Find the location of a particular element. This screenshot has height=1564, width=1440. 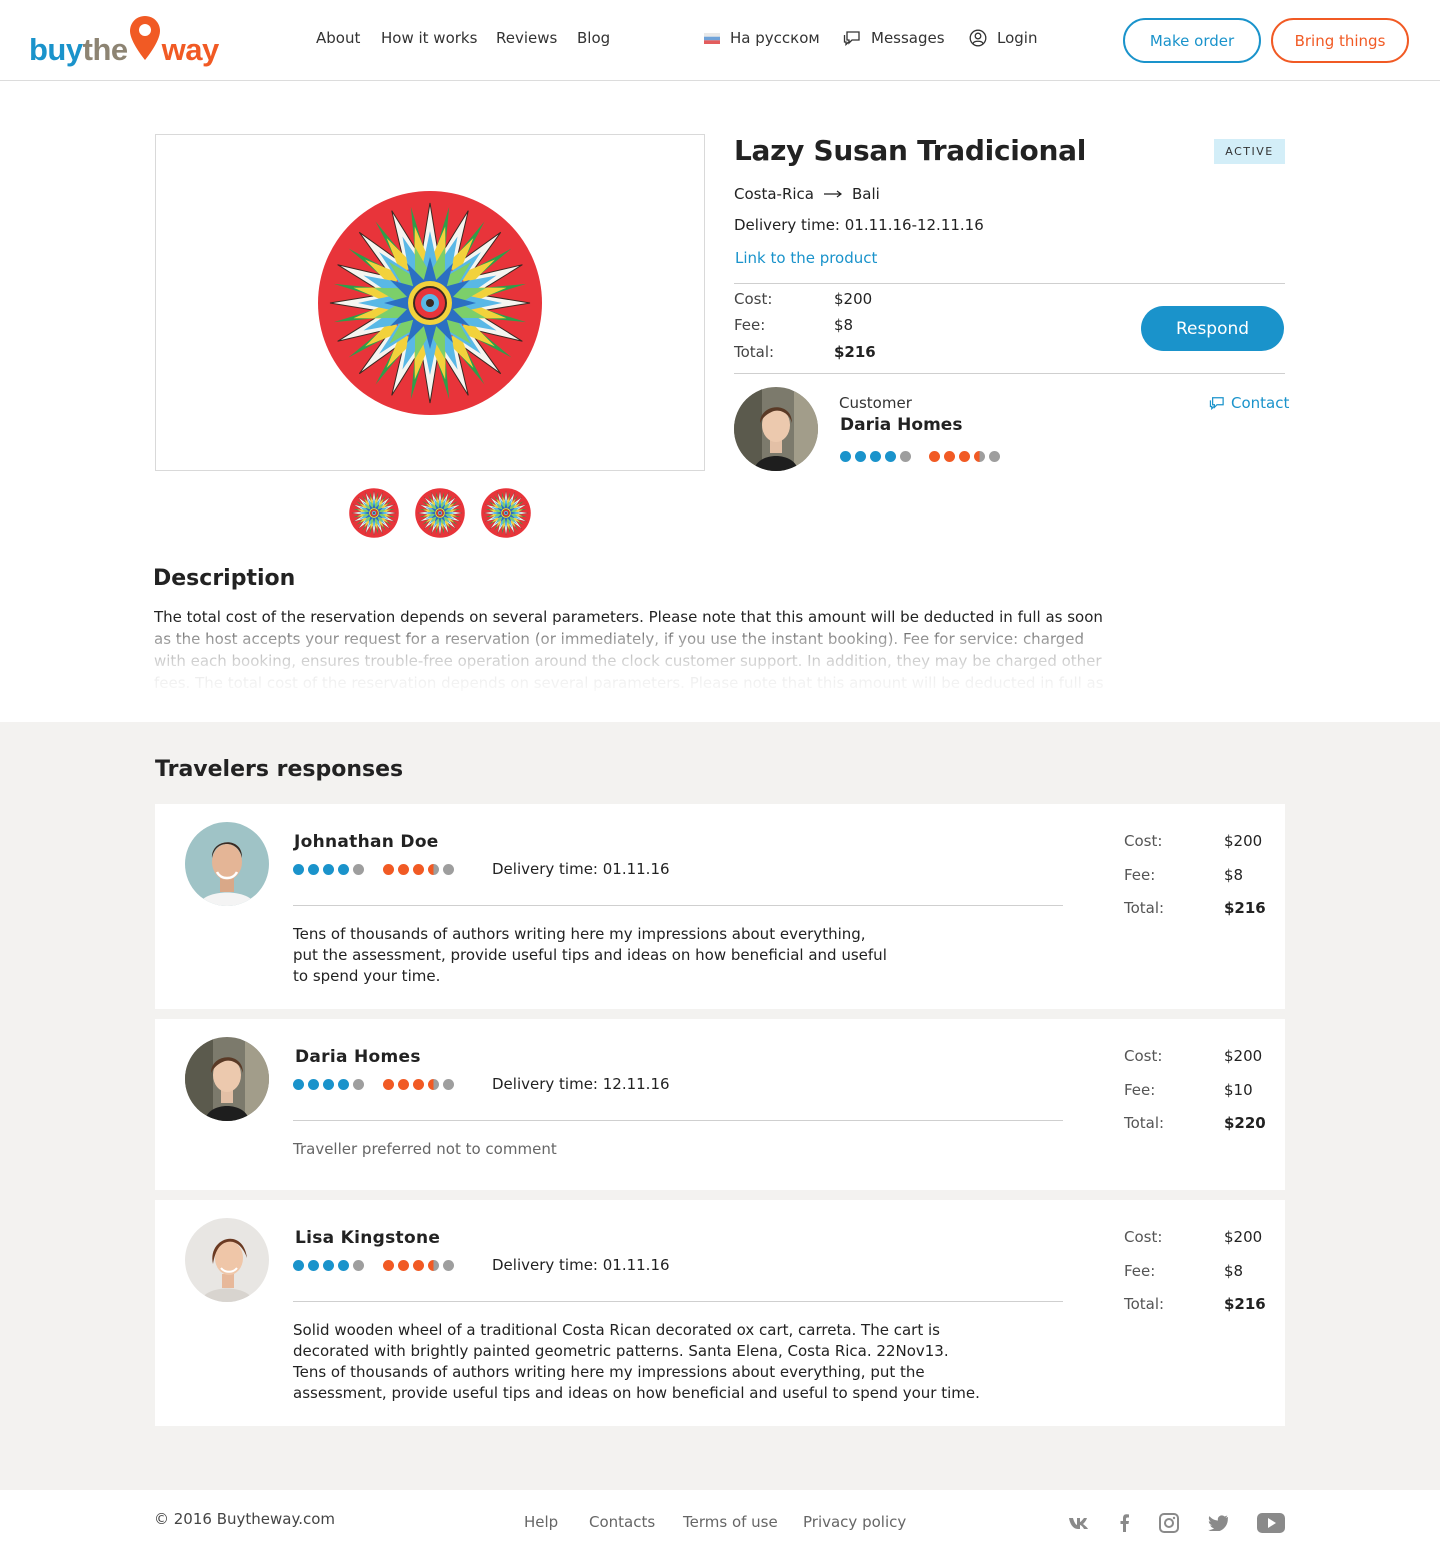

traveler-name: Daria Homes is located at coordinates (358, 1057).